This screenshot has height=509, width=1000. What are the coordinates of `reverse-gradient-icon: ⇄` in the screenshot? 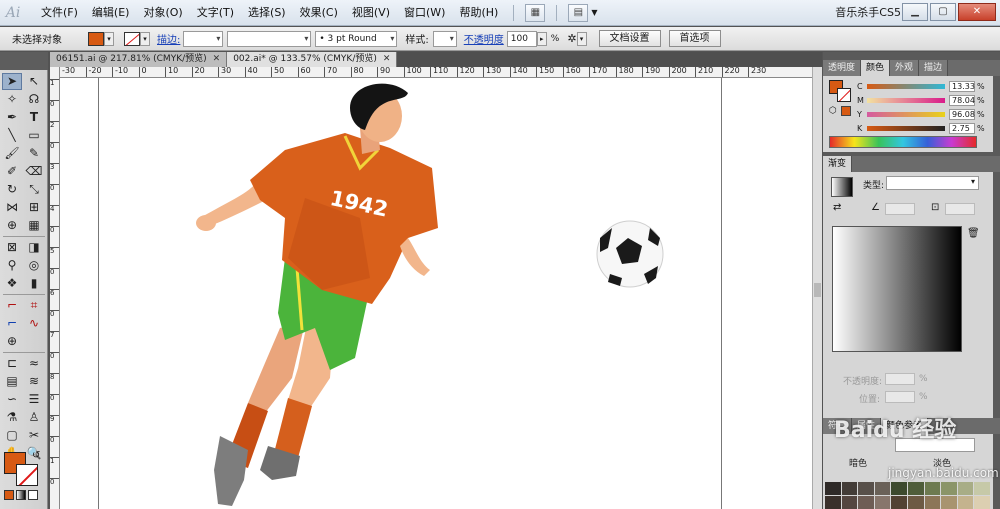 It's located at (837, 207).